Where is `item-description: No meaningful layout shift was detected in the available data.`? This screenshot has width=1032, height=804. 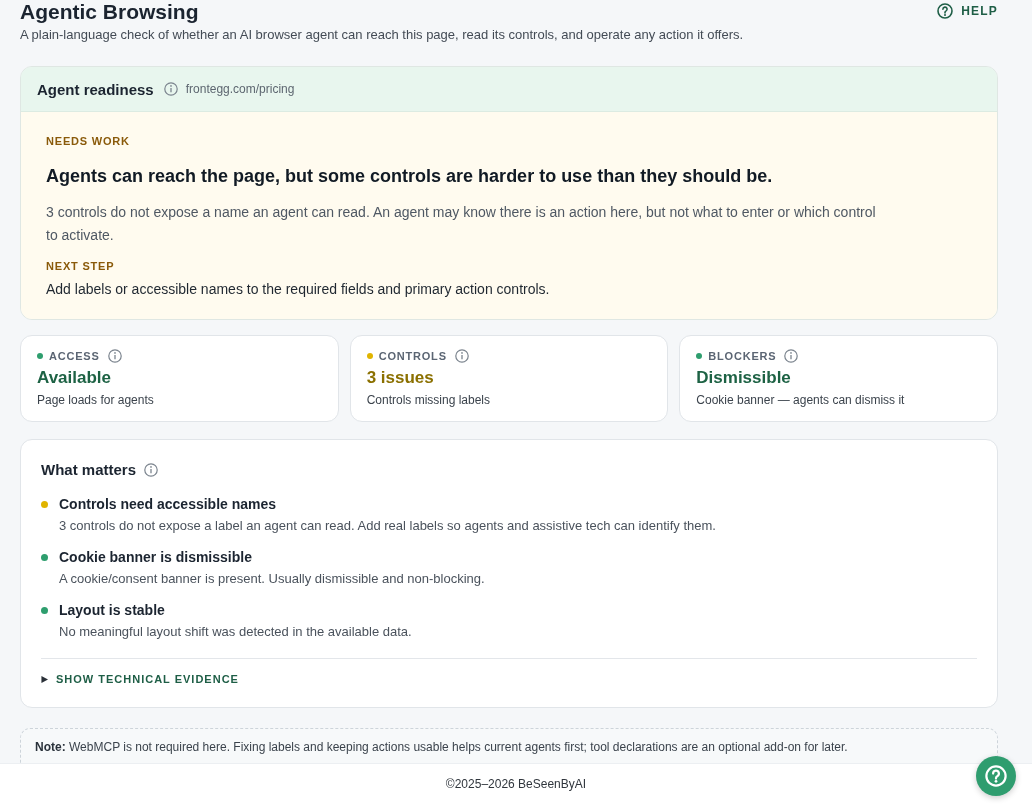 item-description: No meaningful layout shift was detected in the available data. is located at coordinates (236, 632).